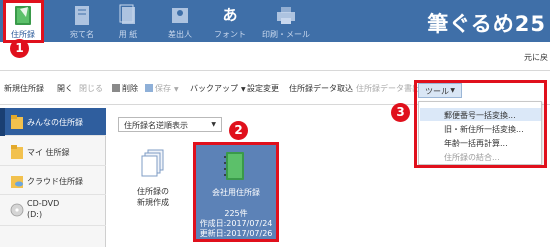  I want to click on delete-label: 削除, so click(130, 88).